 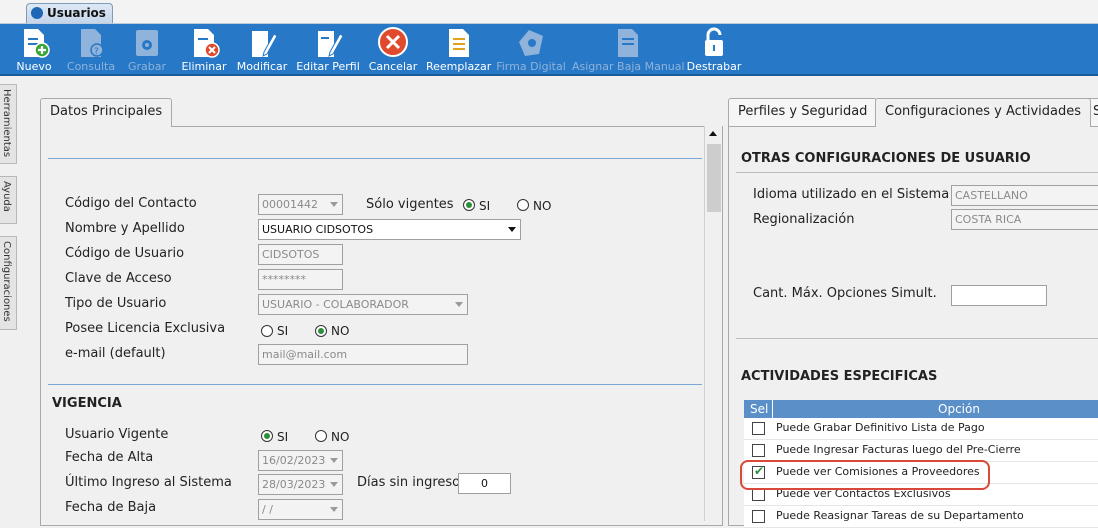 I want to click on consulta-button: ? Consulta, so click(x=91, y=50).